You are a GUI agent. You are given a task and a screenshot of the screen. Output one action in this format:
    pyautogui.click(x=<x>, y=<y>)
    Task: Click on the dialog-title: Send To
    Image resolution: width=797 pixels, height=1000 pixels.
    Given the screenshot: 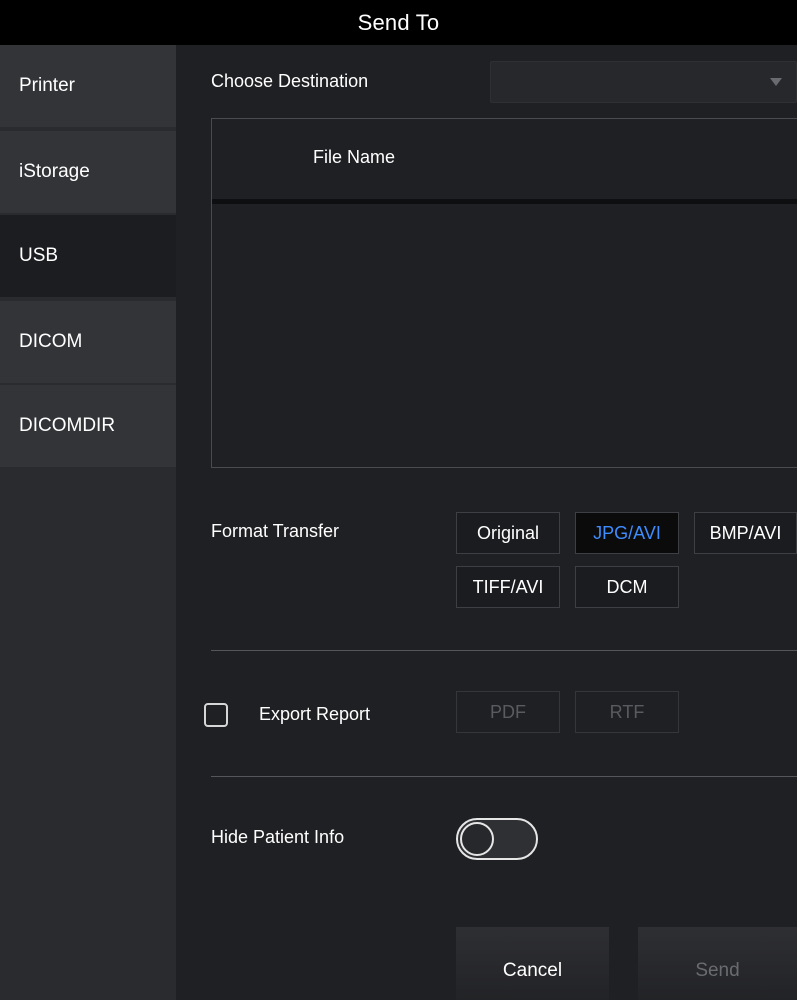 What is the action you would take?
    pyautogui.click(x=398, y=22)
    